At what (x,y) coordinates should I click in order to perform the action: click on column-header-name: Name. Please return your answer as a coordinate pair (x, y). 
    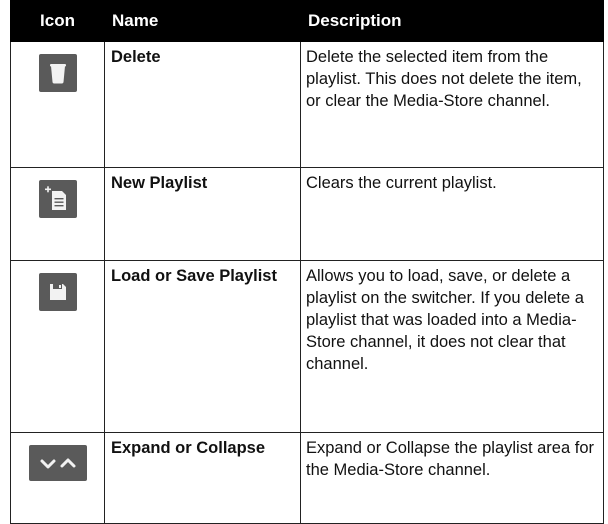
    Looking at the image, I should click on (202, 21).